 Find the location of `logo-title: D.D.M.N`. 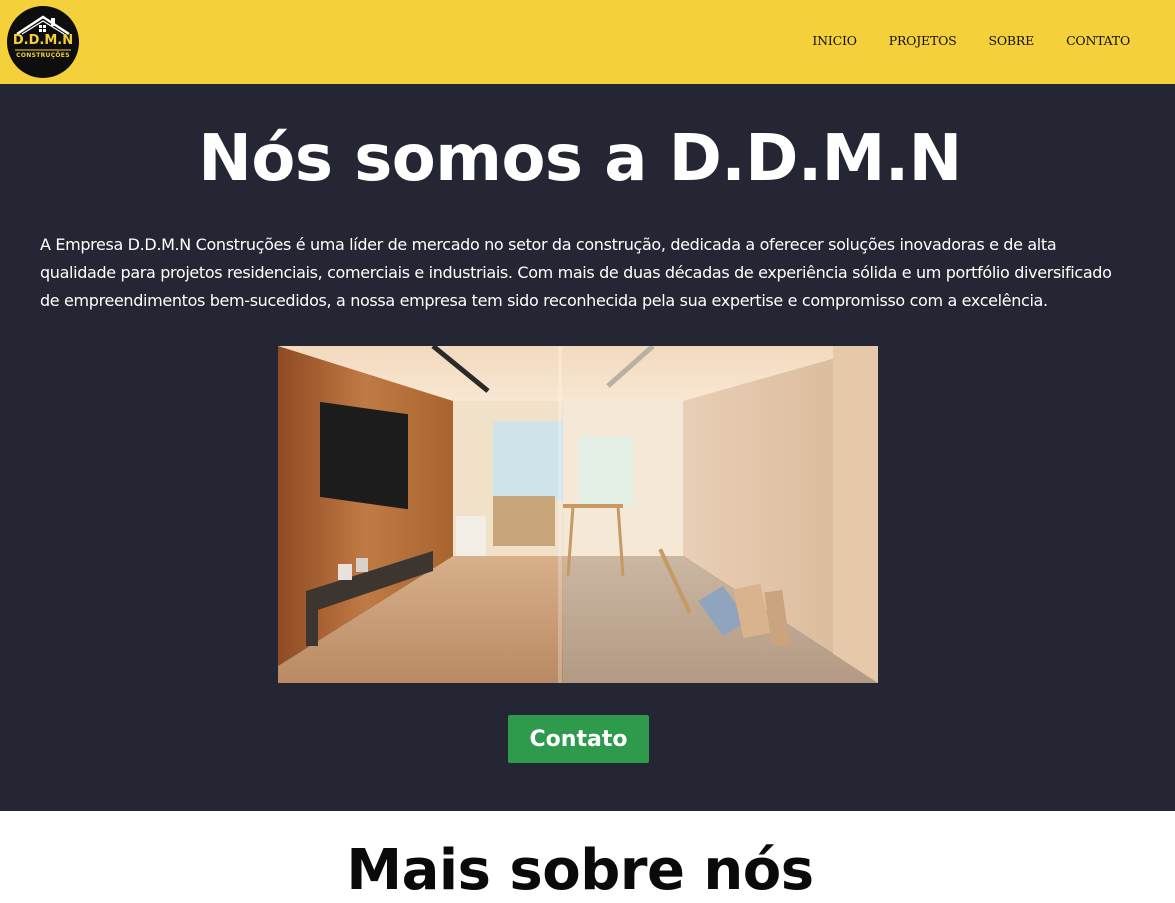

logo-title: D.D.M.N is located at coordinates (43, 40).